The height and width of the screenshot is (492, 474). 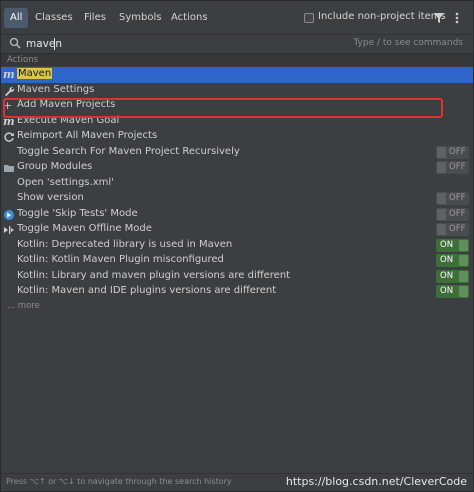 What do you see at coordinates (309, 18) in the screenshot?
I see `include-non-project-checkbox` at bounding box center [309, 18].